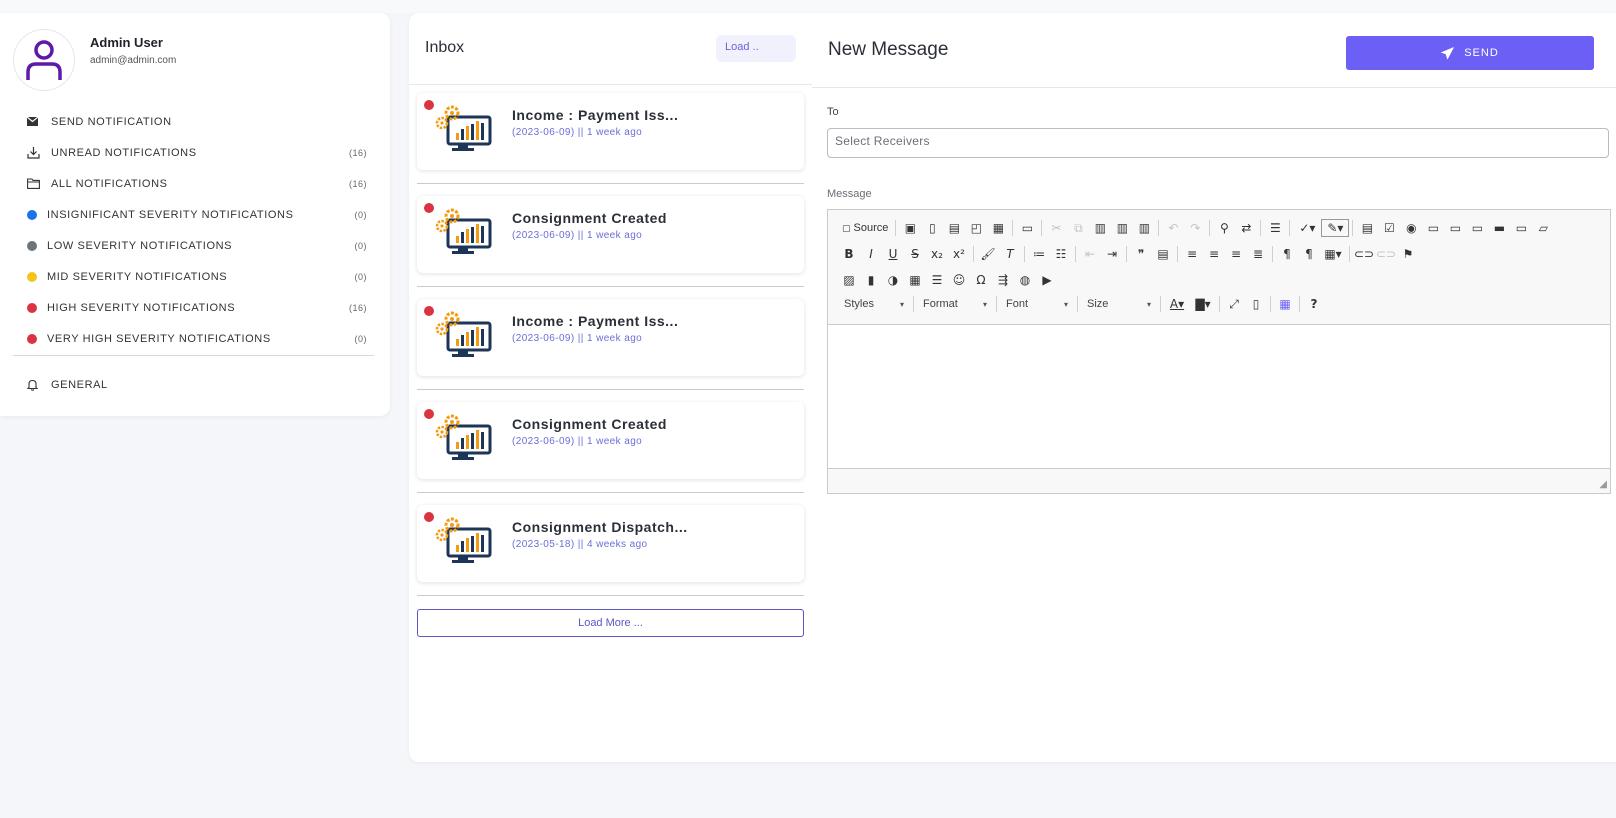  Describe the element at coordinates (1335, 228) in the screenshot. I see `scayt-icon: ✎▾` at that location.